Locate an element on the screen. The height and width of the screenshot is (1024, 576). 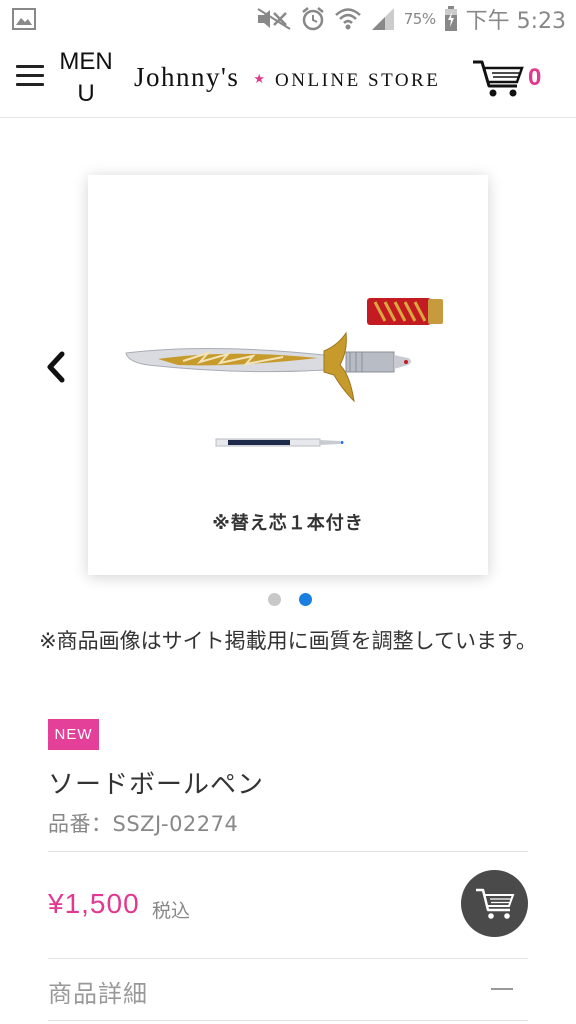
add-to-cart-button is located at coordinates (494, 903).